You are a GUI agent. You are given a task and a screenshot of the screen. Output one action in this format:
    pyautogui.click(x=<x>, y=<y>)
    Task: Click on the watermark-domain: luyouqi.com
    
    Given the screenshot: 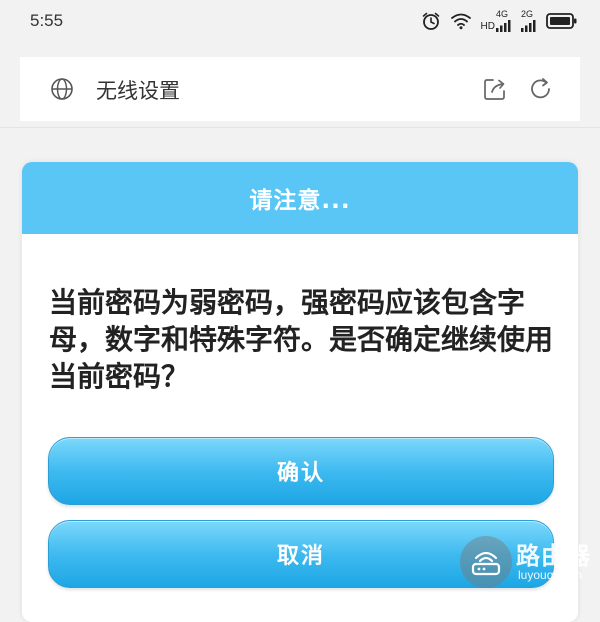 What is the action you would take?
    pyautogui.click(x=550, y=575)
    